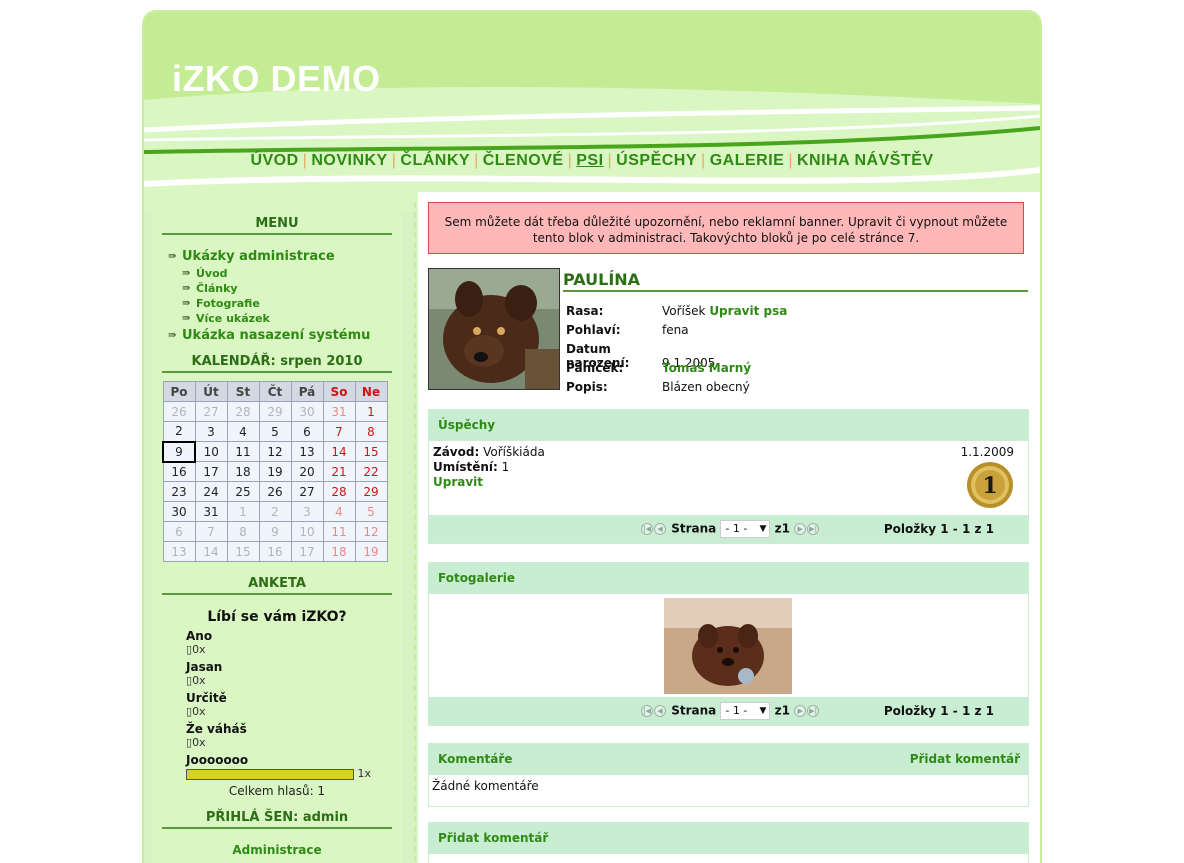  Describe the element at coordinates (339, 471) in the screenshot. I see `calendar-day: 21` at that location.